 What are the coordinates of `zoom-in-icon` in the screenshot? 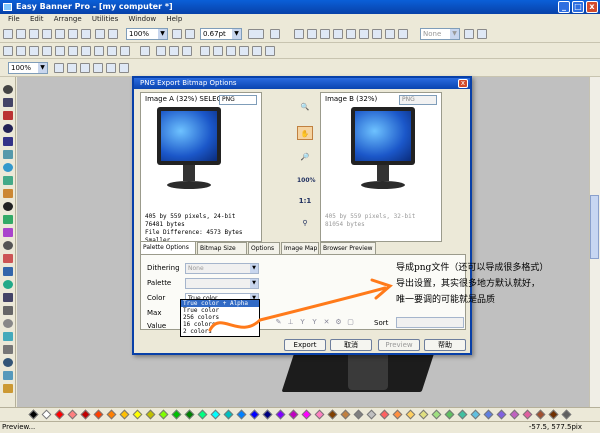 It's located at (85, 68).